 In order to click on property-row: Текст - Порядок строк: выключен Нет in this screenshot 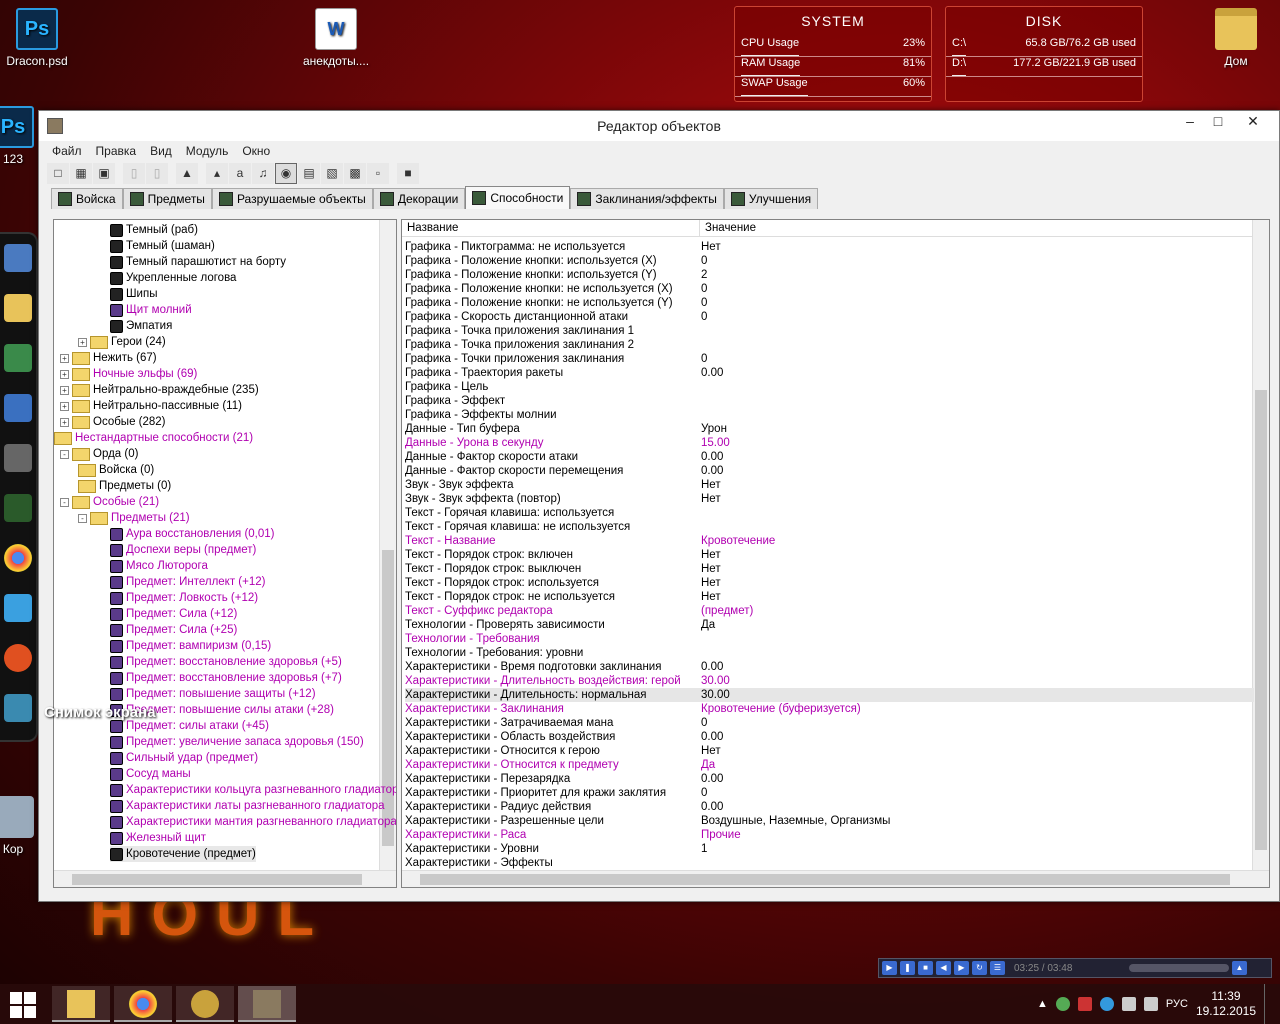, I will do `click(829, 569)`.